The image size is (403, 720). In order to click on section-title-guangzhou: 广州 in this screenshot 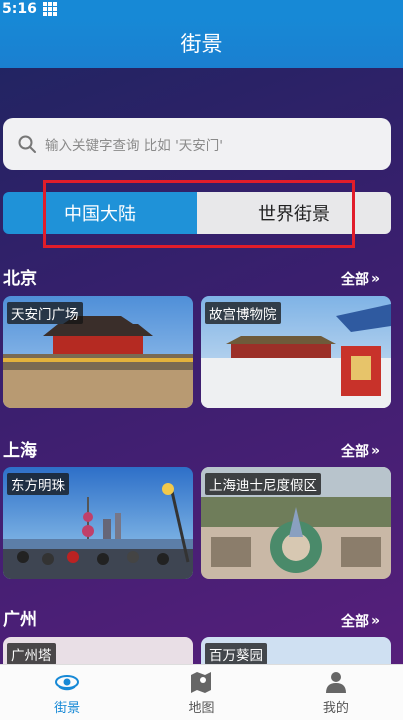, I will do `click(20, 620)`.